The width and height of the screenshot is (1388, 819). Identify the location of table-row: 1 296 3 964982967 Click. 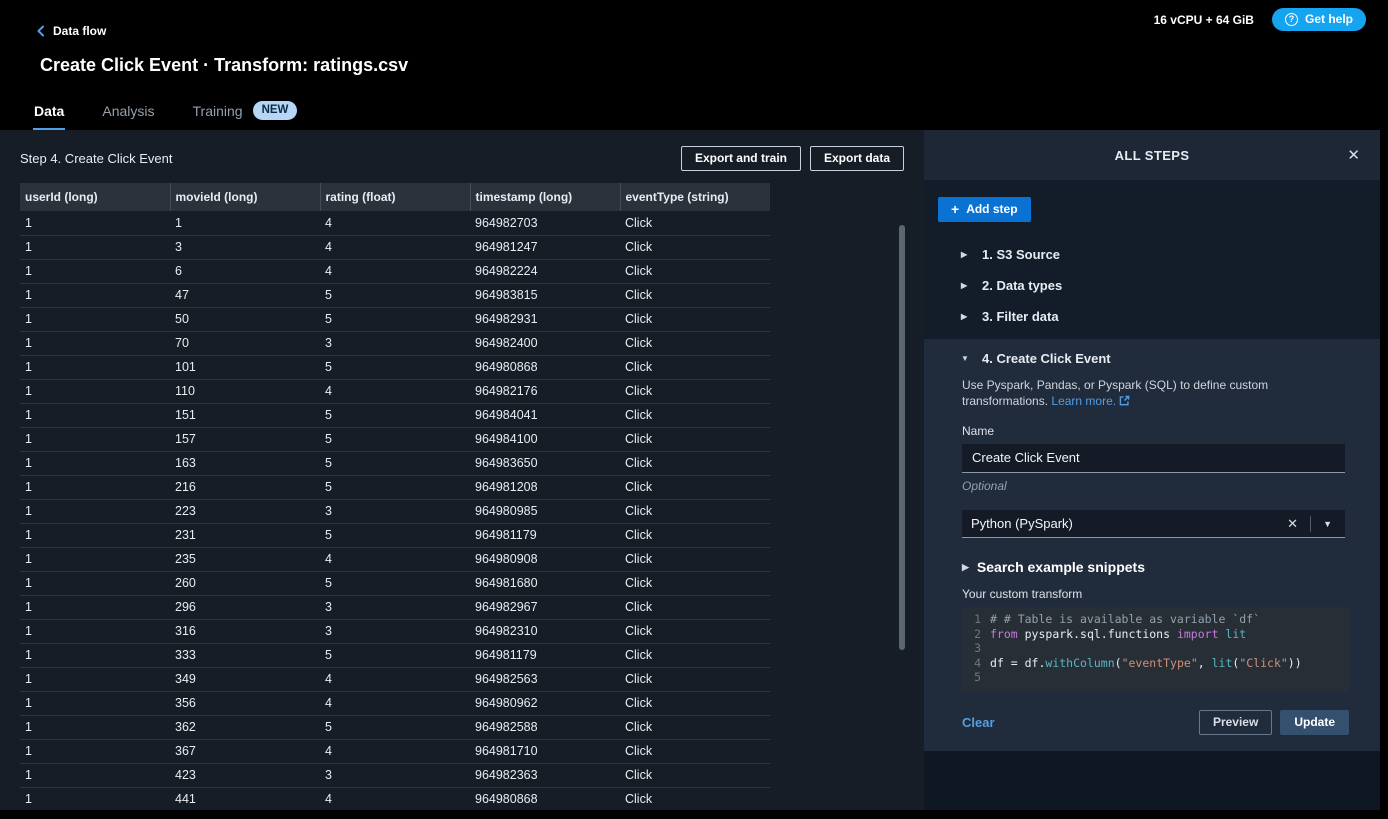
(395, 607).